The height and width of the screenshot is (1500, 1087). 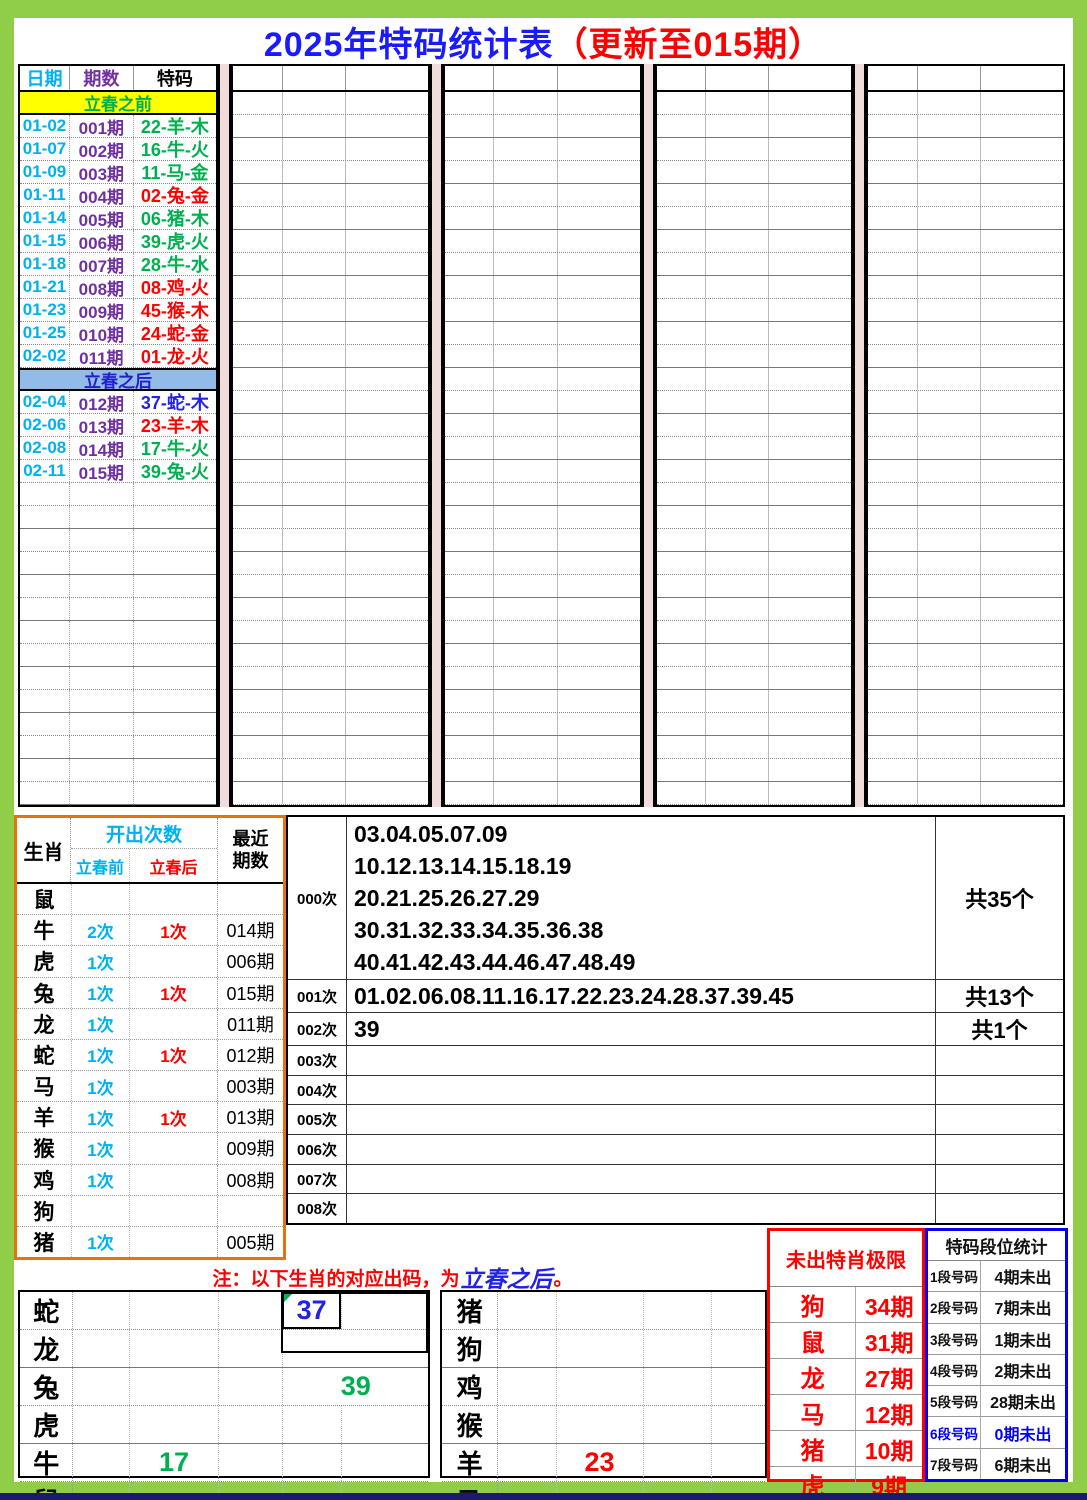 What do you see at coordinates (250, 1242) in the screenshot?
I see `recent-period: 005期` at bounding box center [250, 1242].